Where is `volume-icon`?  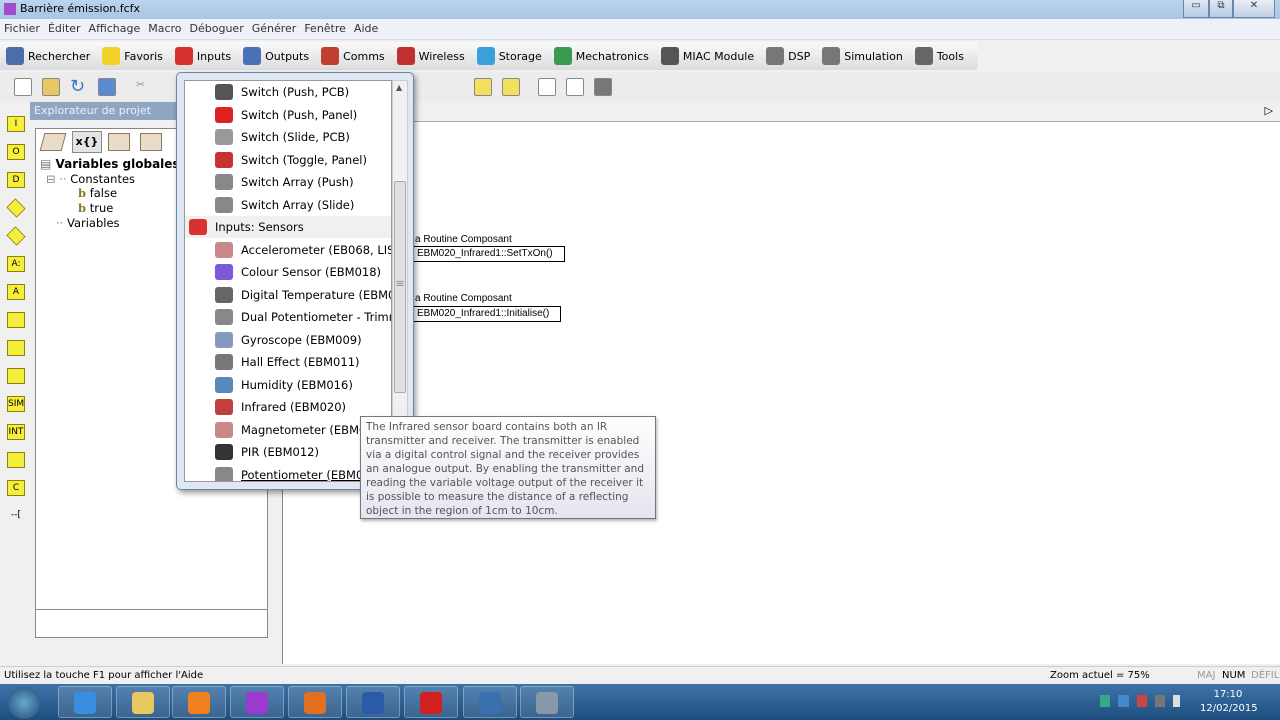 volume-icon is located at coordinates (1176, 701).